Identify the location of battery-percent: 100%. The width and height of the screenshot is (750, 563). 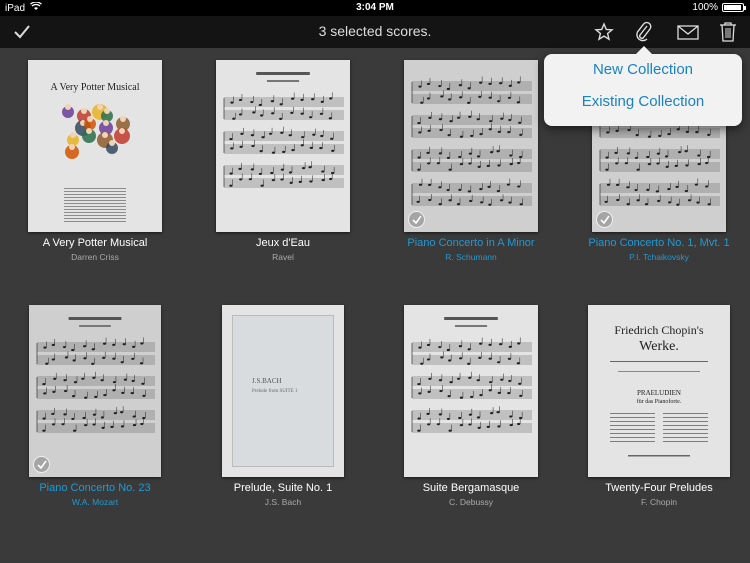
(705, 7).